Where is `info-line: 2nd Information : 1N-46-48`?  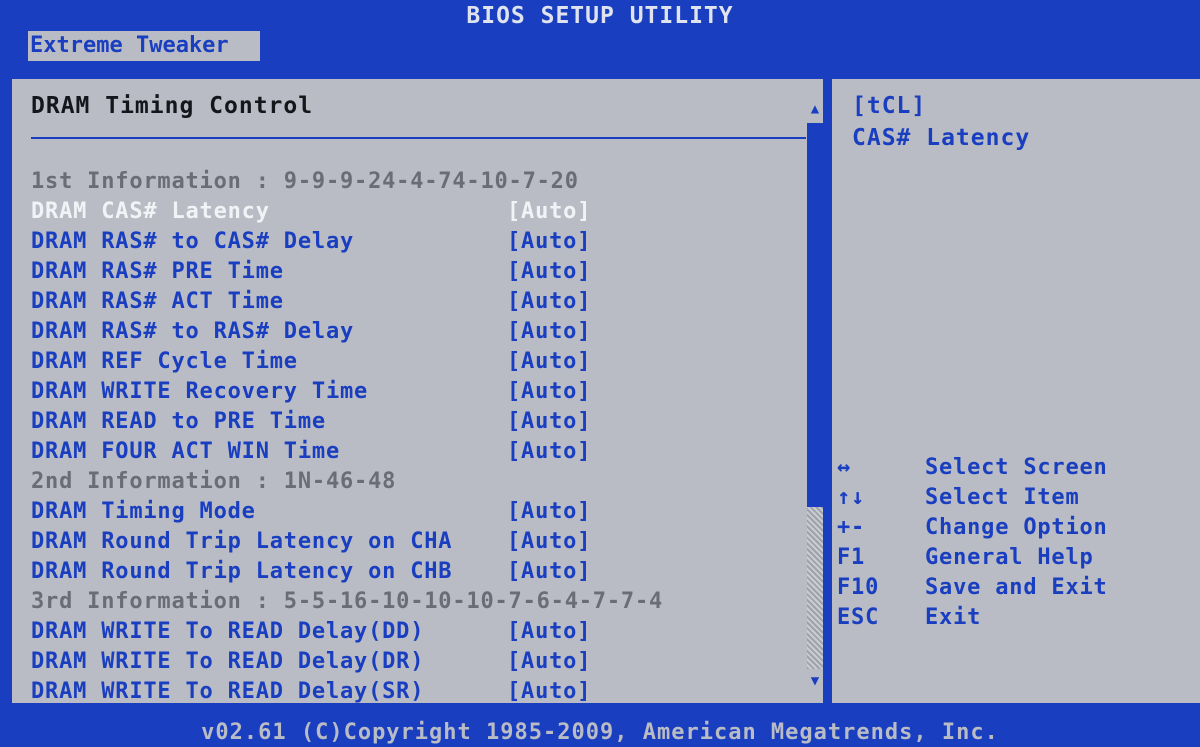
info-line: 2nd Information : 1N-46-48 is located at coordinates (416, 482).